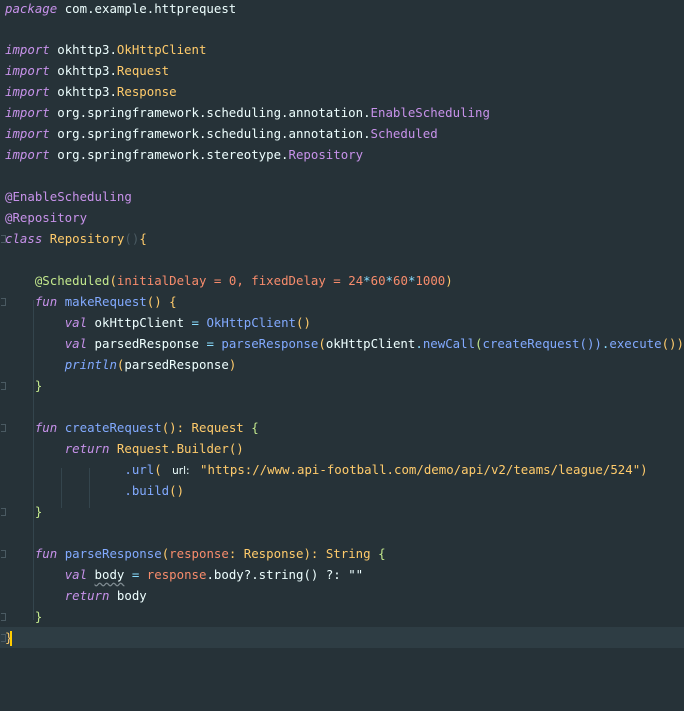  What do you see at coordinates (87, 238) in the screenshot?
I see `class-name: Repository` at bounding box center [87, 238].